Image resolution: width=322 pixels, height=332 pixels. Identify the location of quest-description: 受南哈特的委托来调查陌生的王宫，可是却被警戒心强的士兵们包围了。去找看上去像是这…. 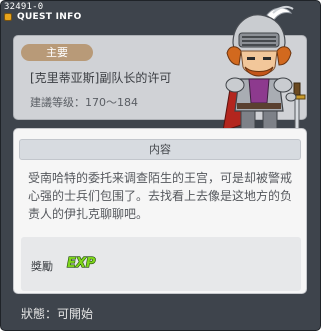
(160, 196).